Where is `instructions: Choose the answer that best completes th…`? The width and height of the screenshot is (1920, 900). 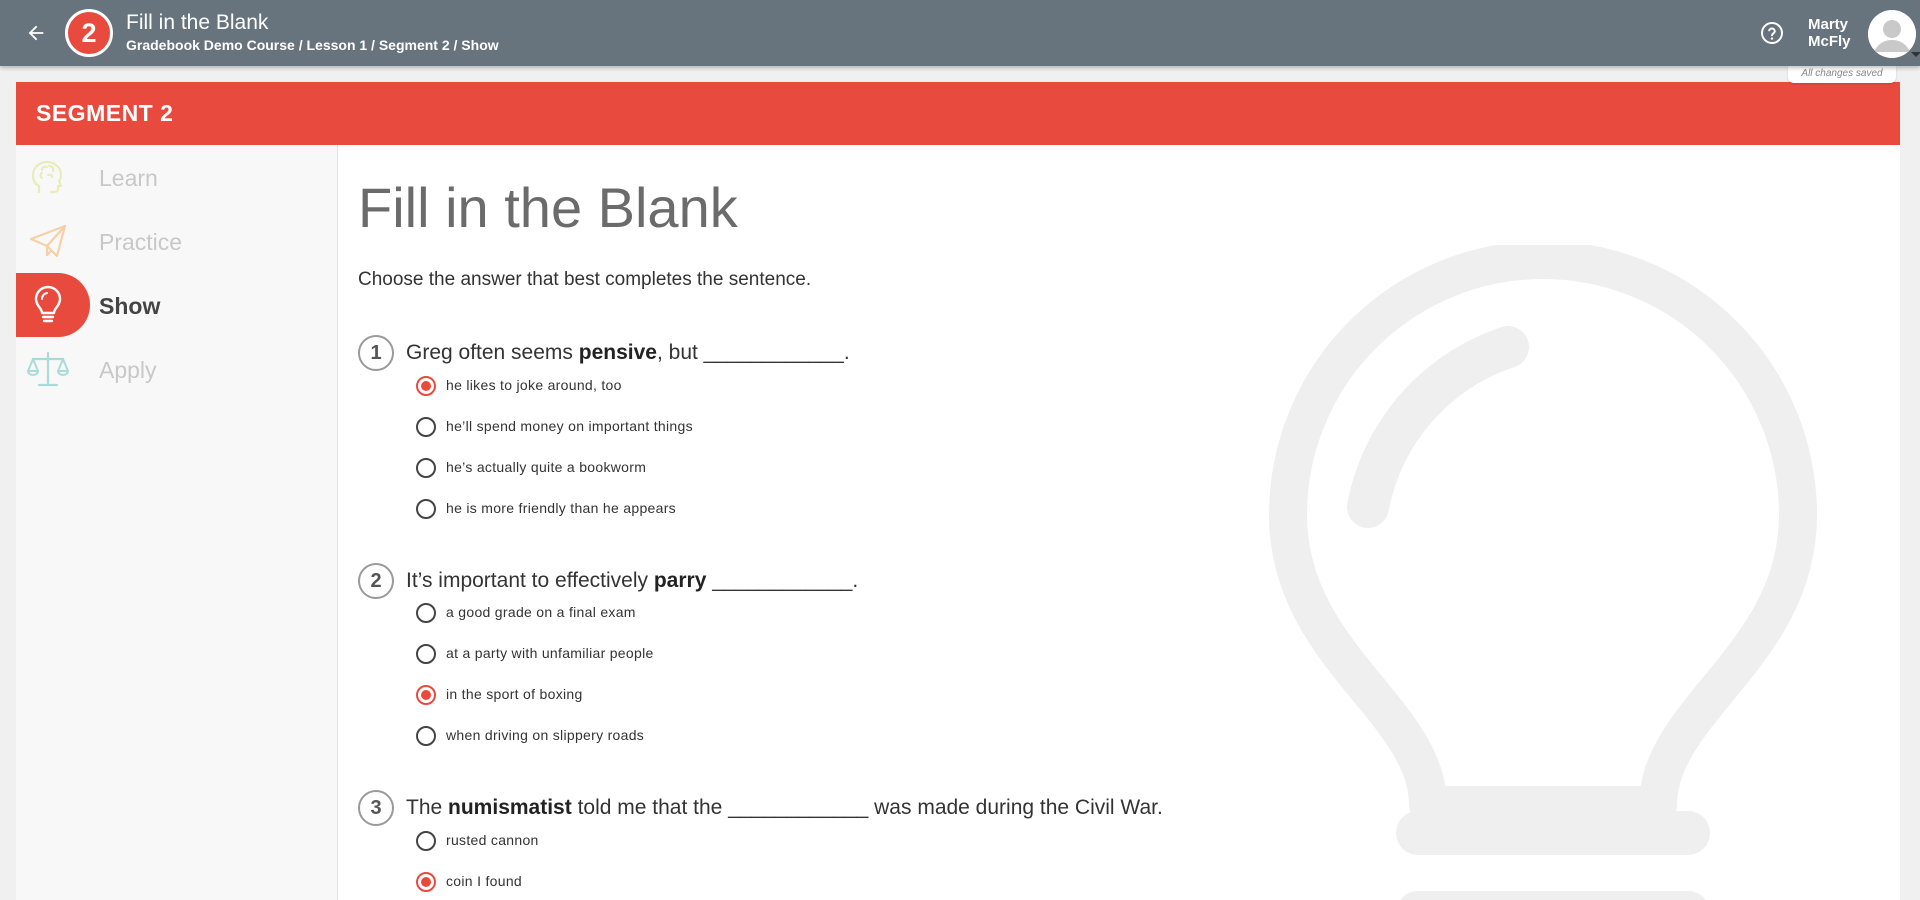 instructions: Choose the answer that best completes th… is located at coordinates (585, 279).